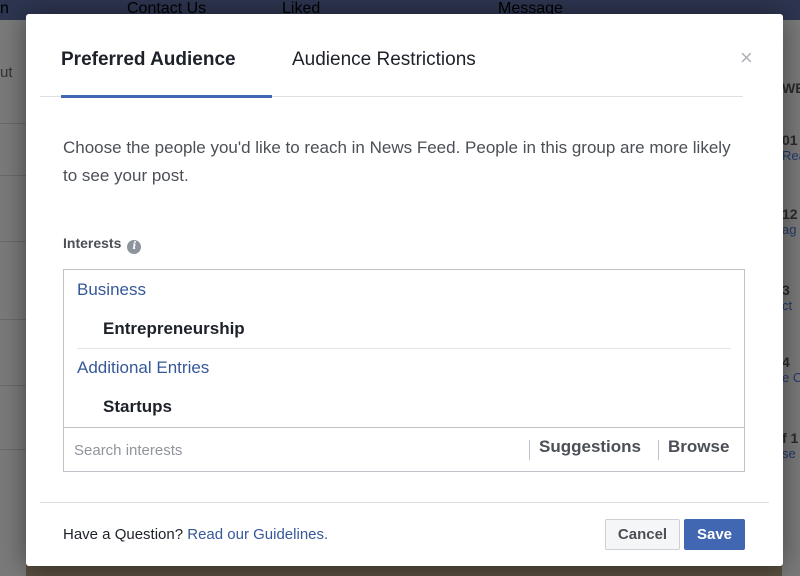  What do you see at coordinates (786, 290) in the screenshot?
I see `background-right-value: 3` at bounding box center [786, 290].